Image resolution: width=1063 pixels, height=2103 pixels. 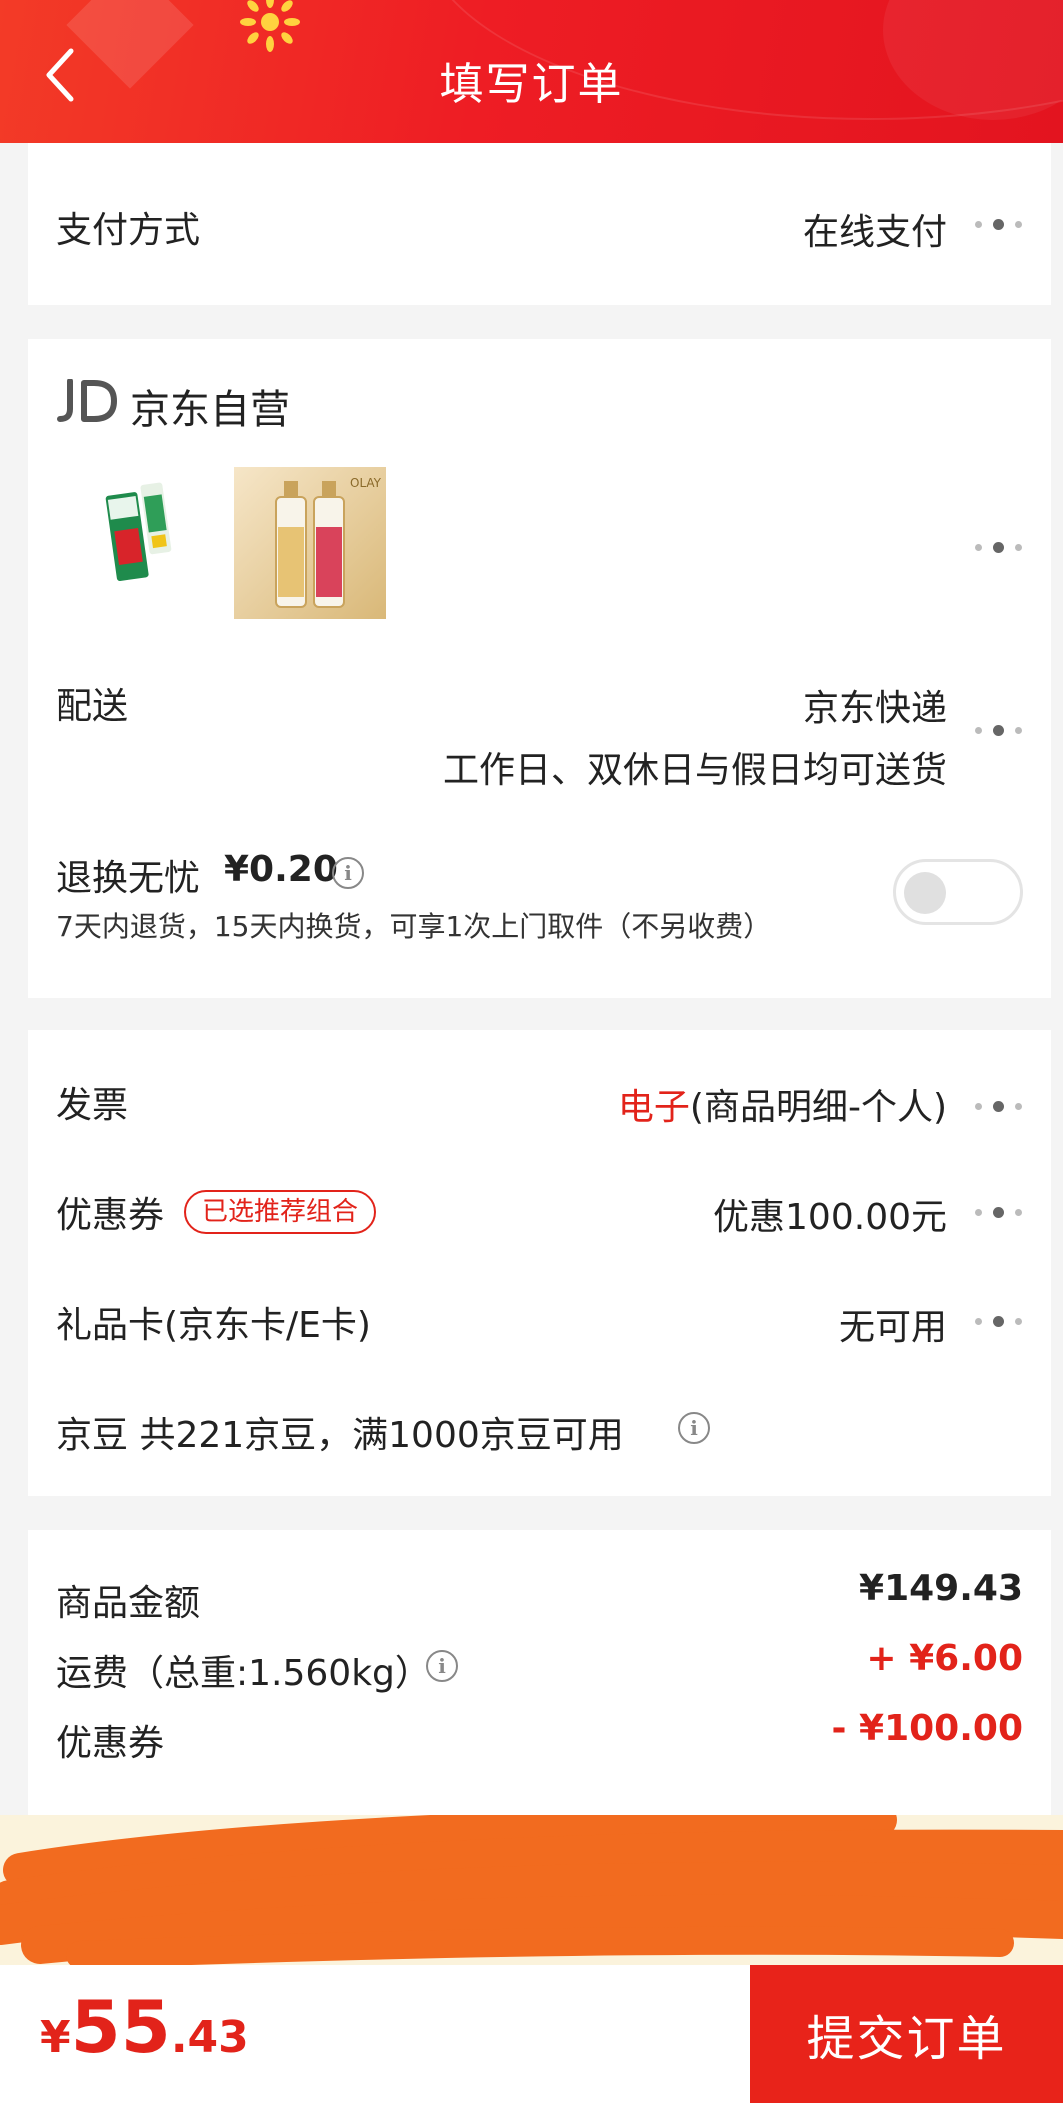 I want to click on total-price: ¥55.43, so click(x=144, y=2027).